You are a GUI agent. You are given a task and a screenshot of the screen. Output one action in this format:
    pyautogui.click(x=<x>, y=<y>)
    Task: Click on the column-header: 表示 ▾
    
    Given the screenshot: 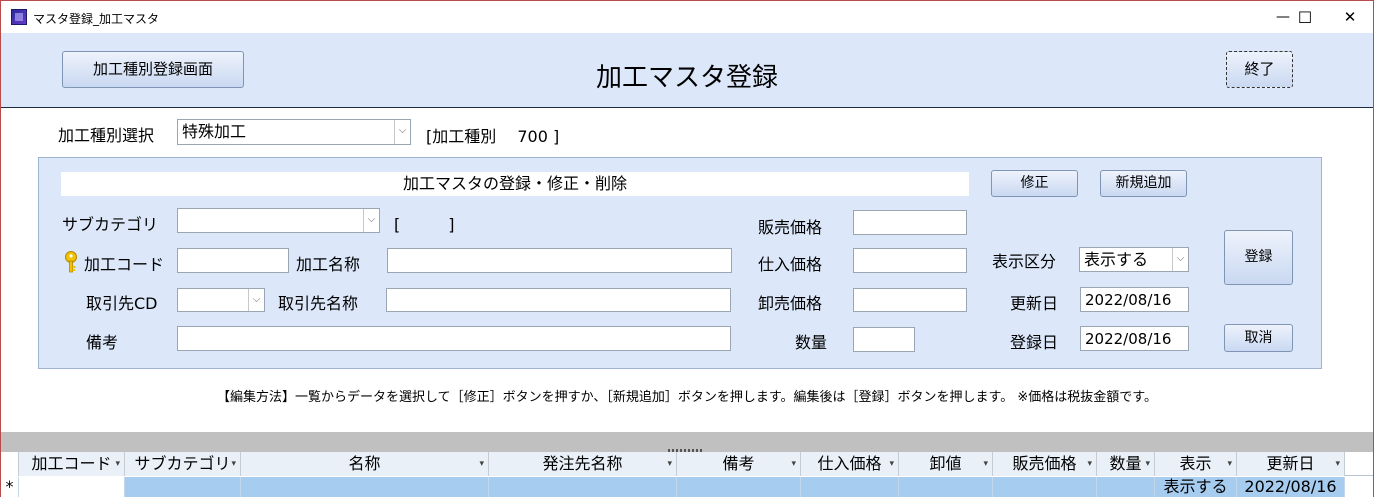 What is the action you would take?
    pyautogui.click(x=1196, y=464)
    